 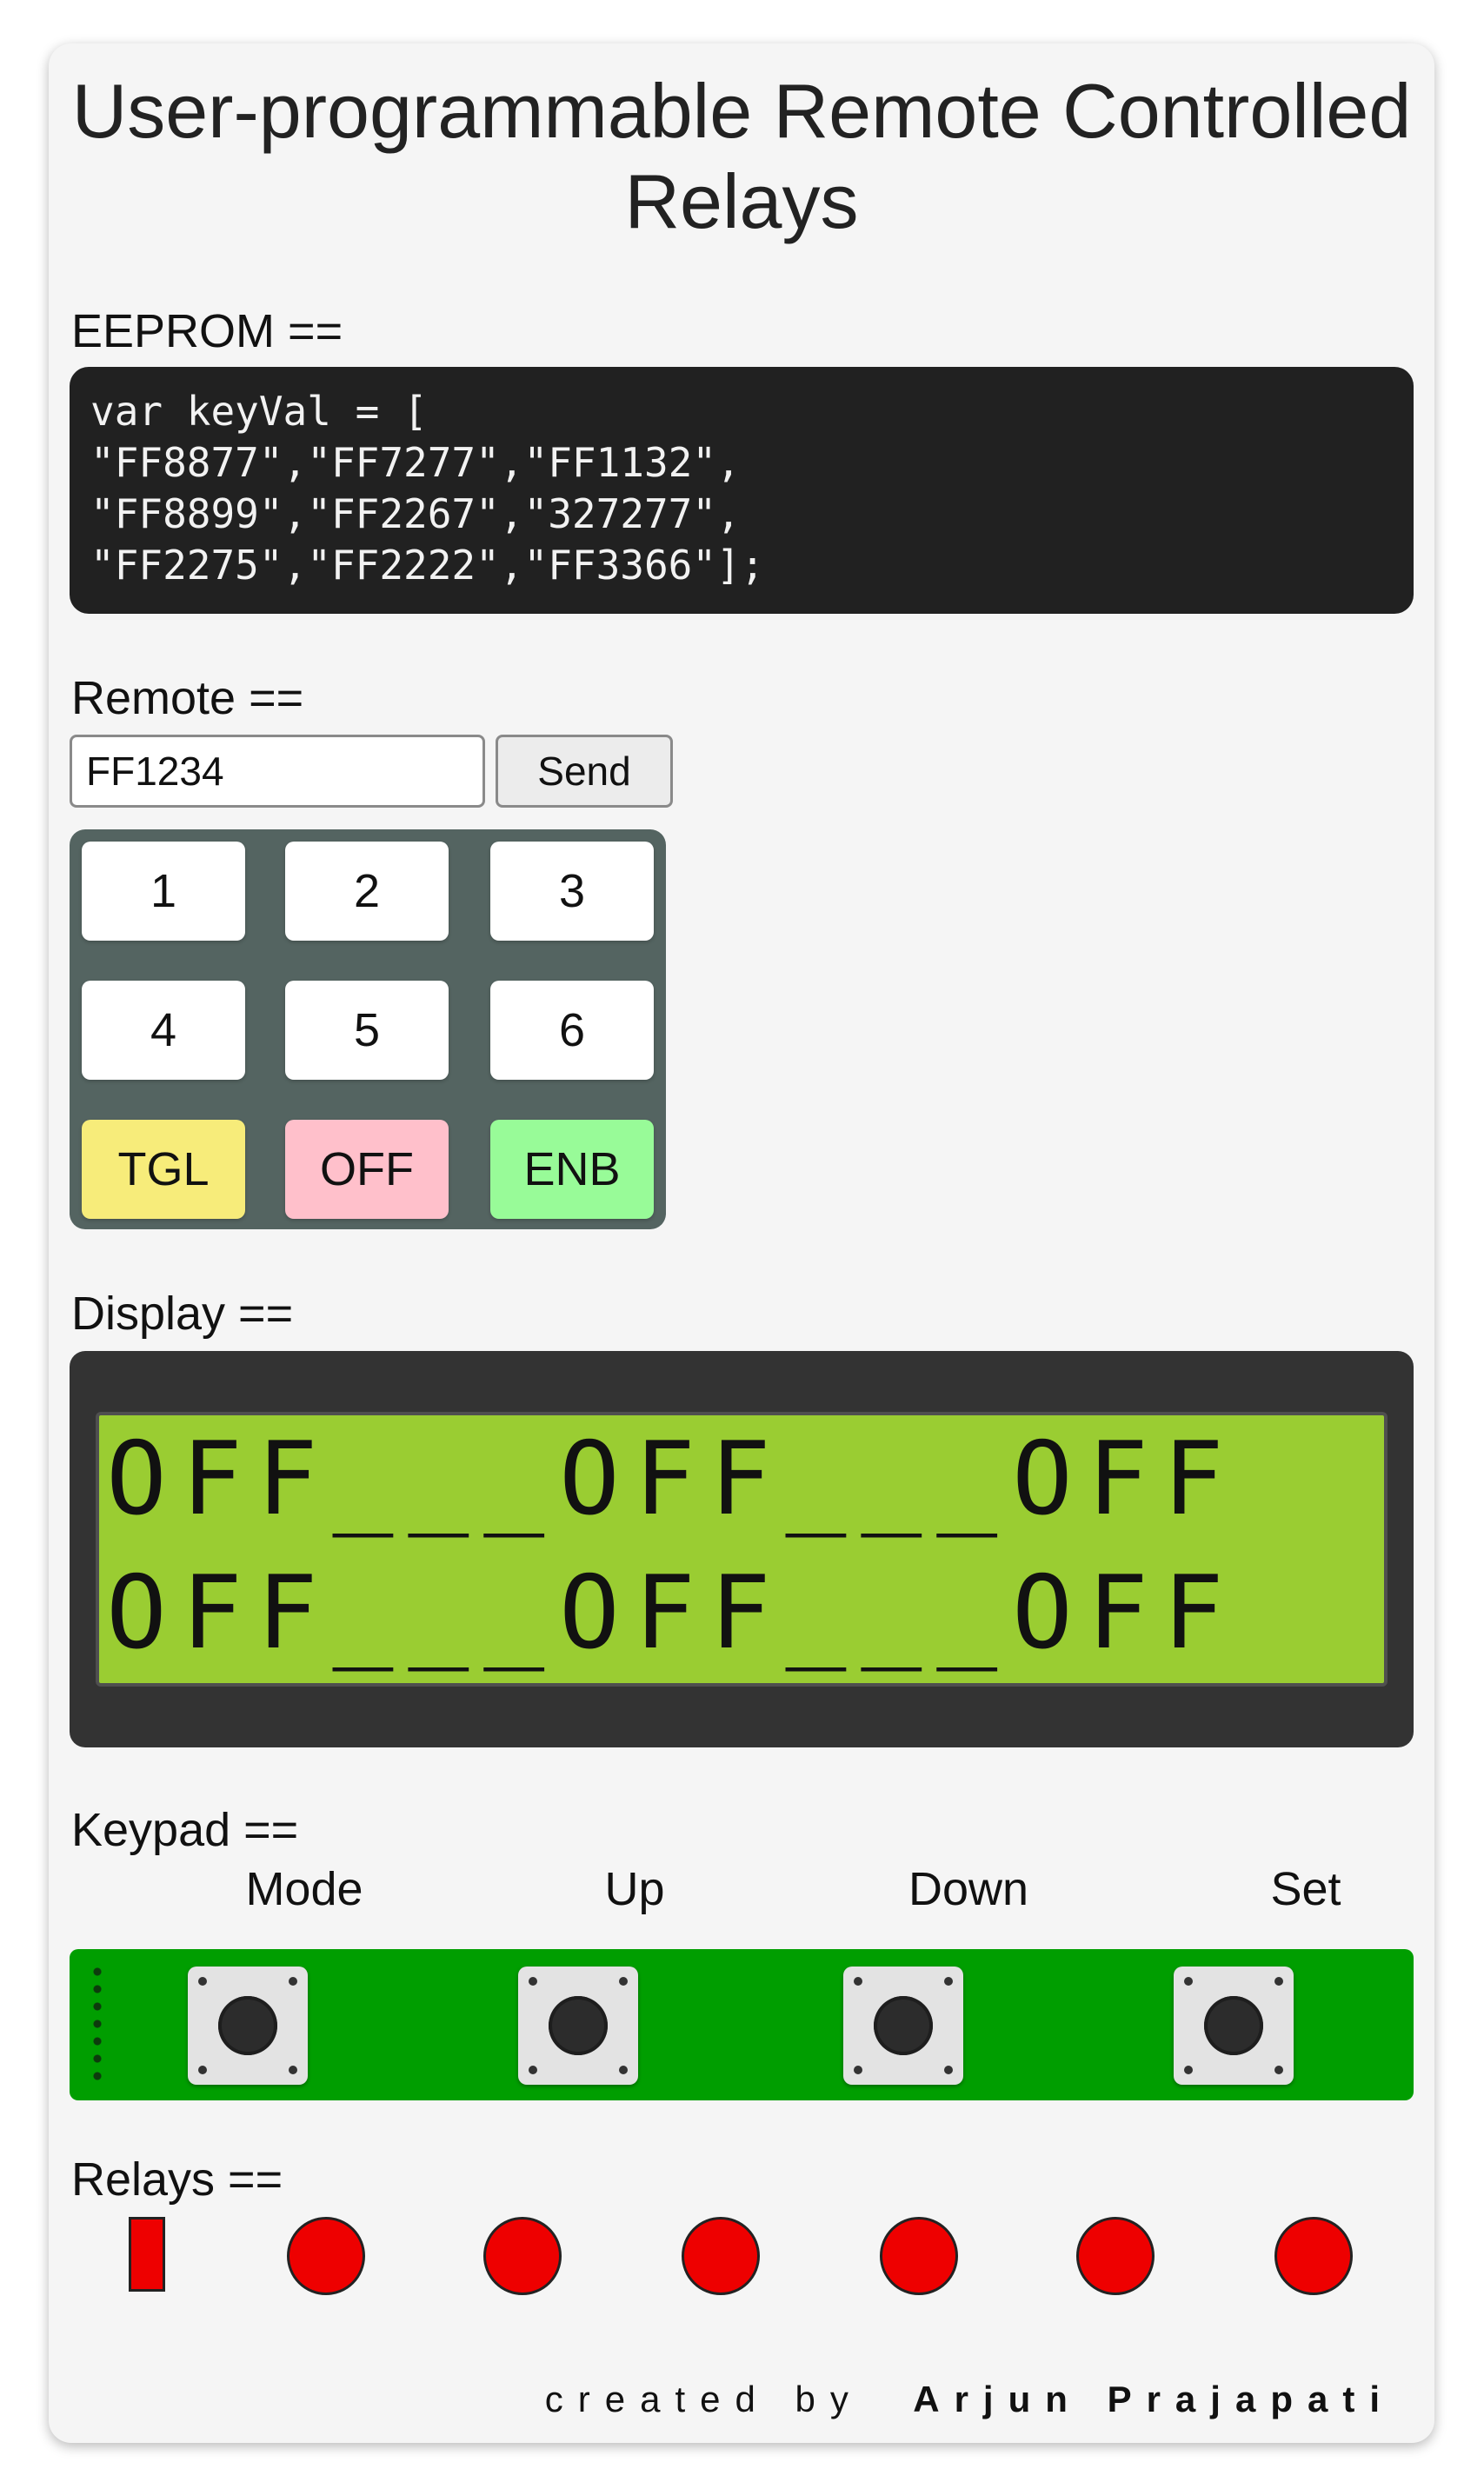 What do you see at coordinates (163, 891) in the screenshot?
I see `remote-key-1: 1` at bounding box center [163, 891].